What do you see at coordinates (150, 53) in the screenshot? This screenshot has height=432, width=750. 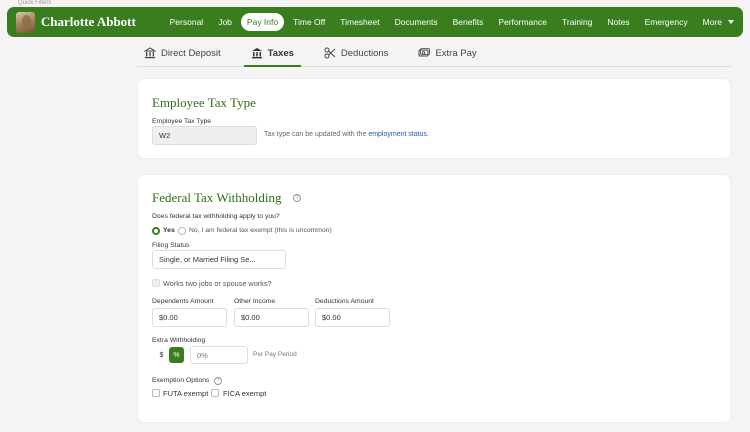 I see `bank-icon` at bounding box center [150, 53].